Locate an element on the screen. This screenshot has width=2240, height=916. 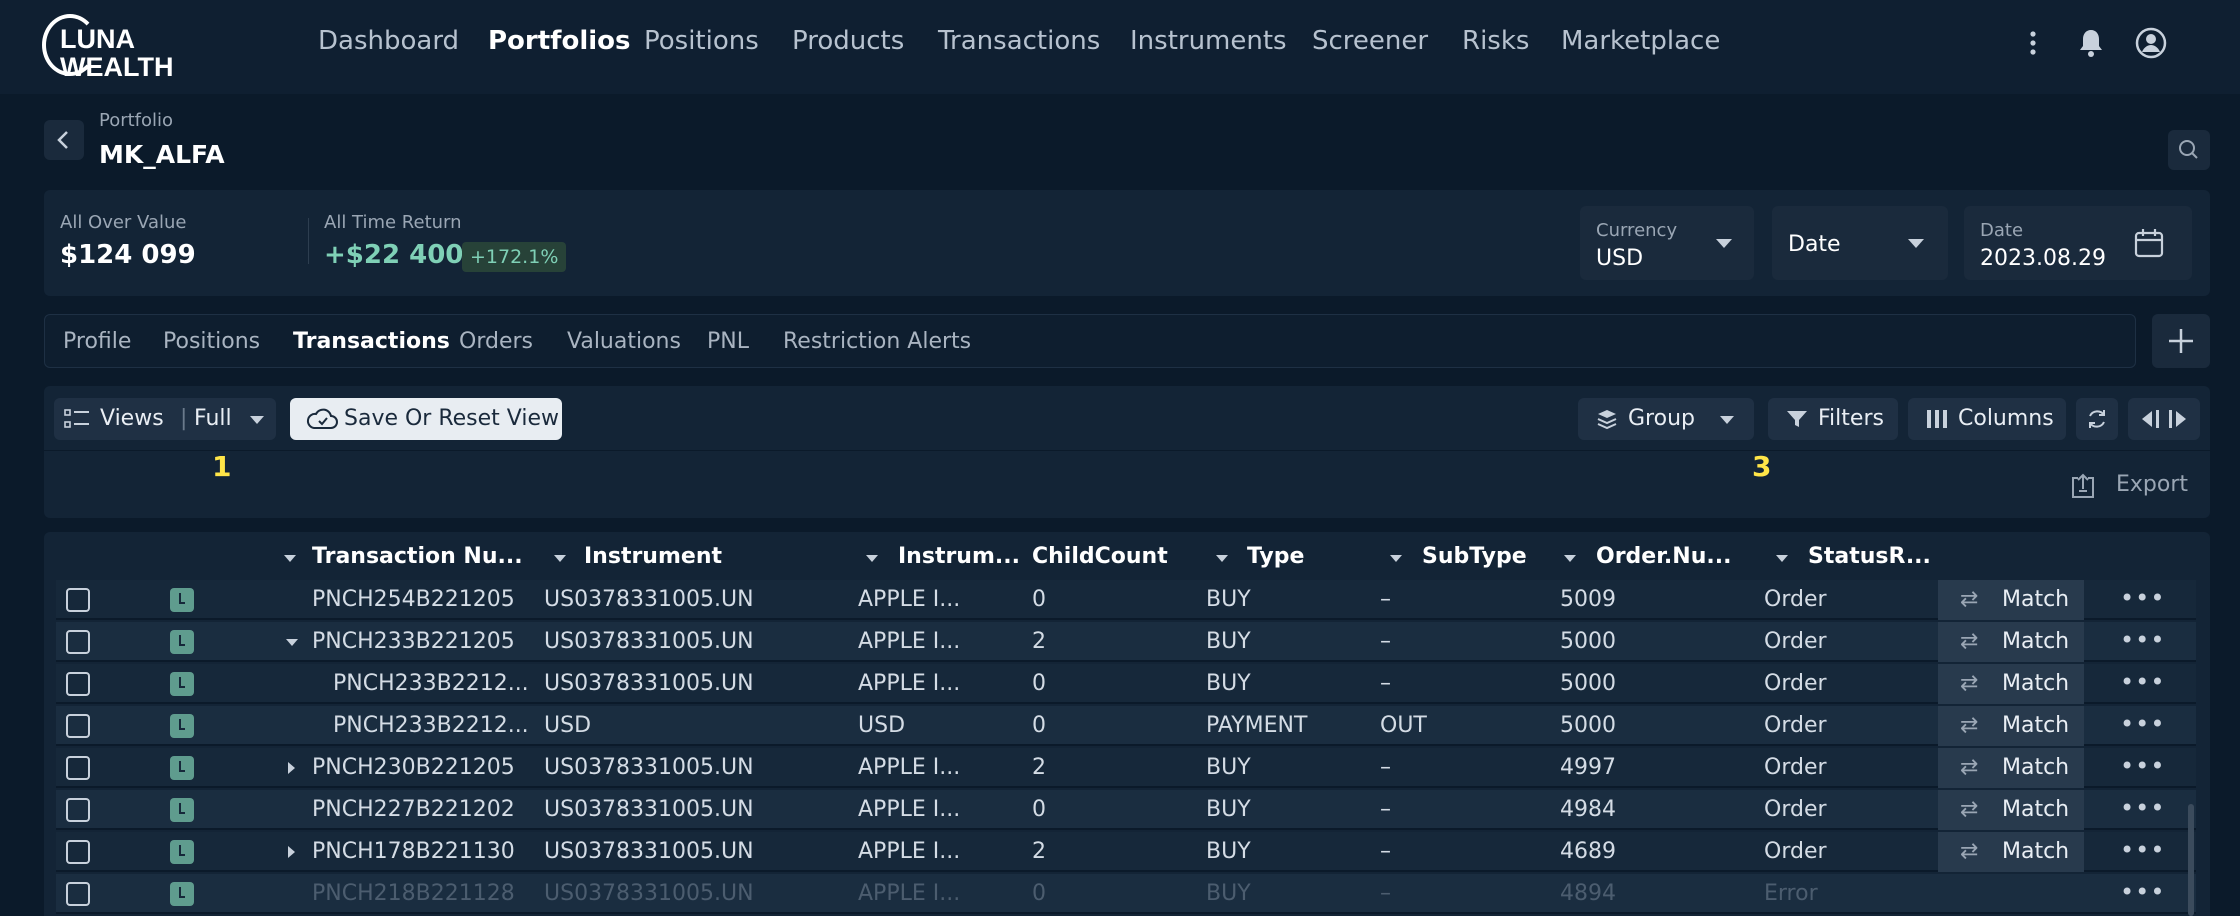
summary-divider is located at coordinates (308, 241).